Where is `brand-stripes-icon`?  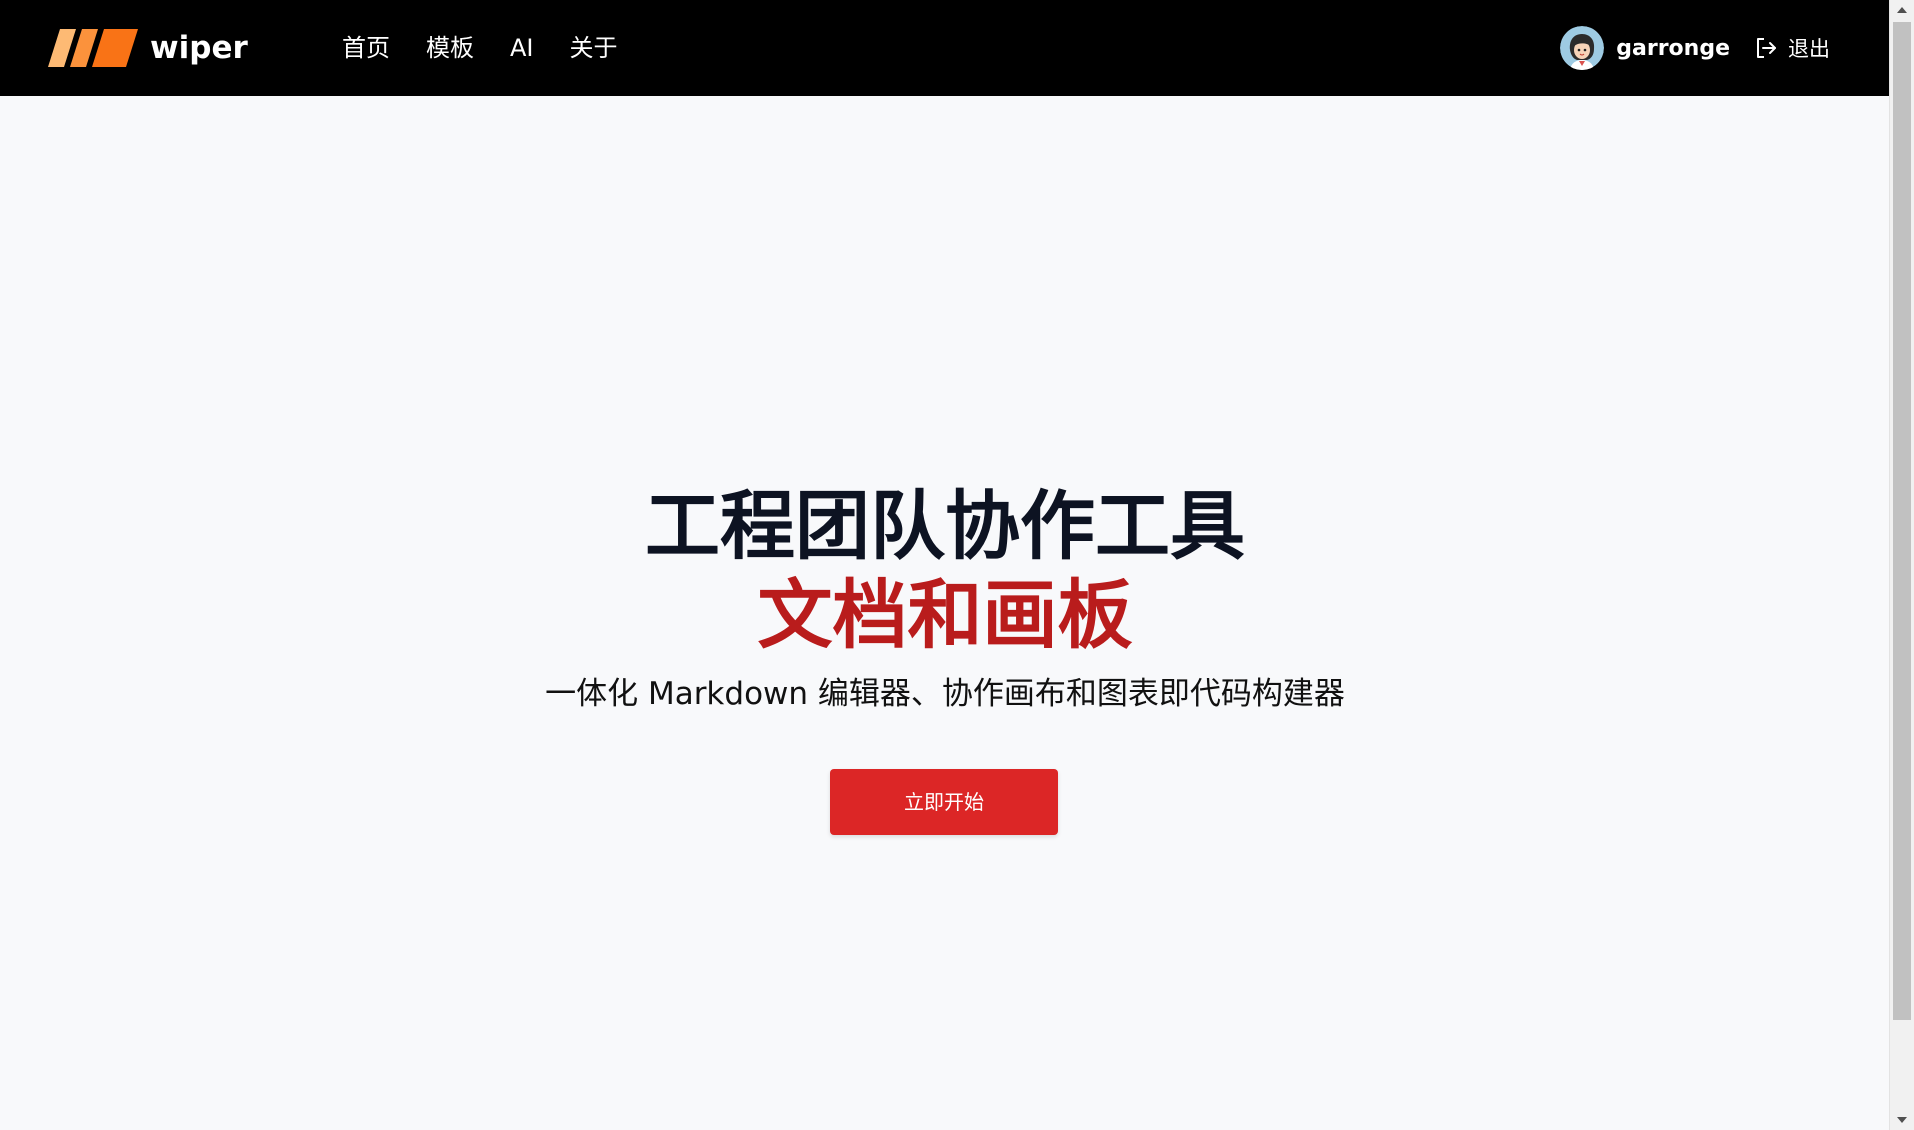 brand-stripes-icon is located at coordinates (93, 48).